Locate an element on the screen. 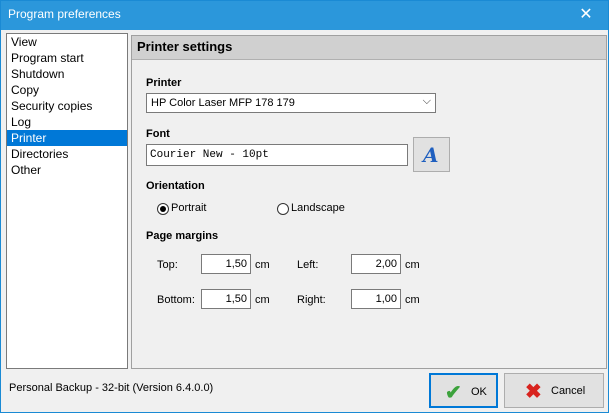 The height and width of the screenshot is (413, 609). font-field: Courier New - 10pt is located at coordinates (277, 155).